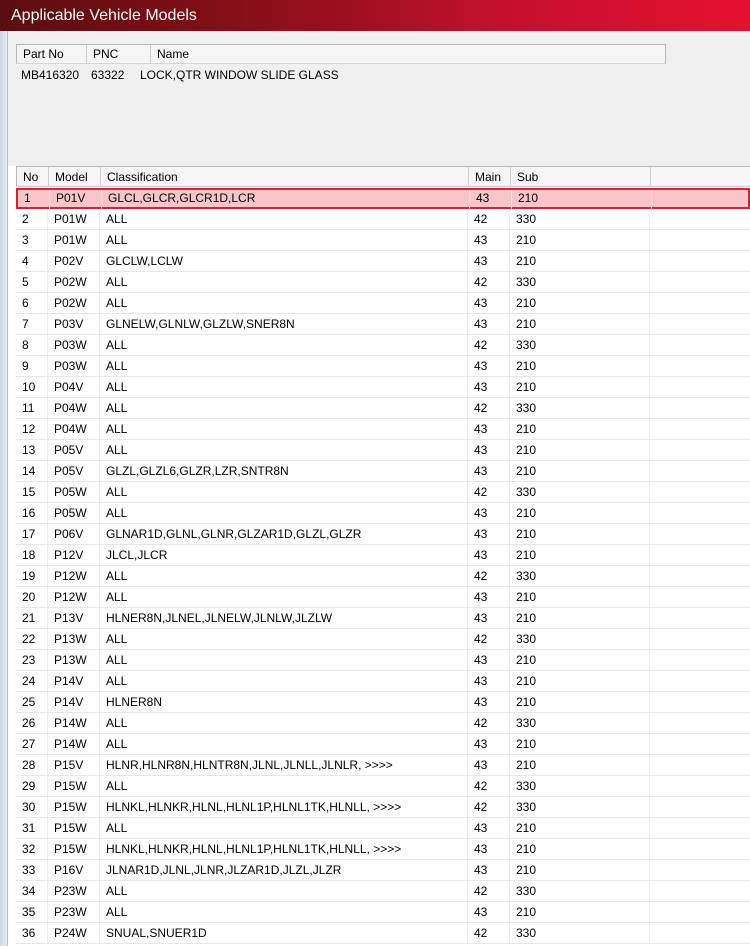 The height and width of the screenshot is (947, 750). I want to click on row-model-cell: P02V, so click(74, 261).